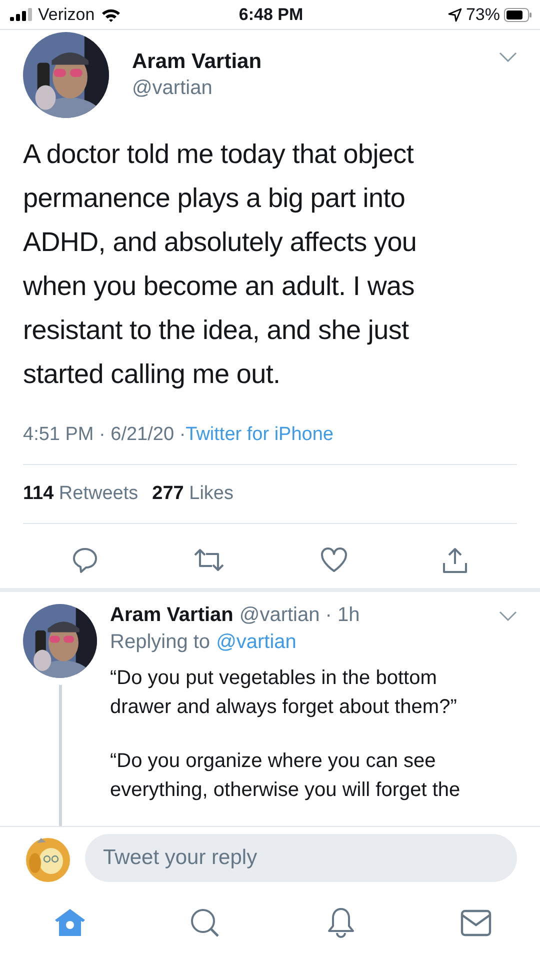  I want to click on author-handle: @vartian, so click(315, 88).